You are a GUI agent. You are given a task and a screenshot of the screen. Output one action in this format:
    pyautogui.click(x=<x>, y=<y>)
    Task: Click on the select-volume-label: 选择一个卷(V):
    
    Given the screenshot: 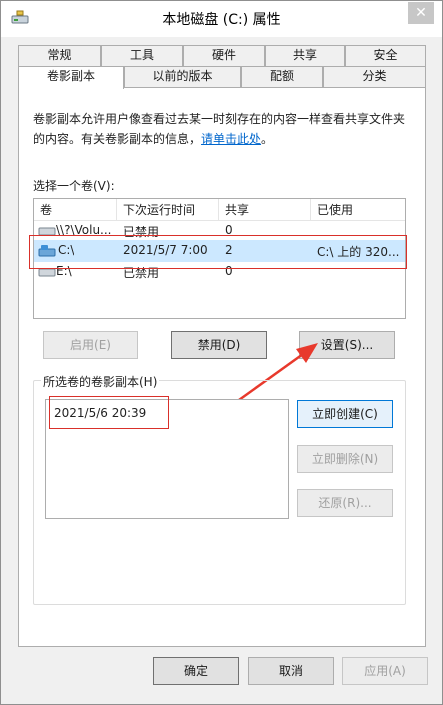 What is the action you would take?
    pyautogui.click(x=74, y=186)
    